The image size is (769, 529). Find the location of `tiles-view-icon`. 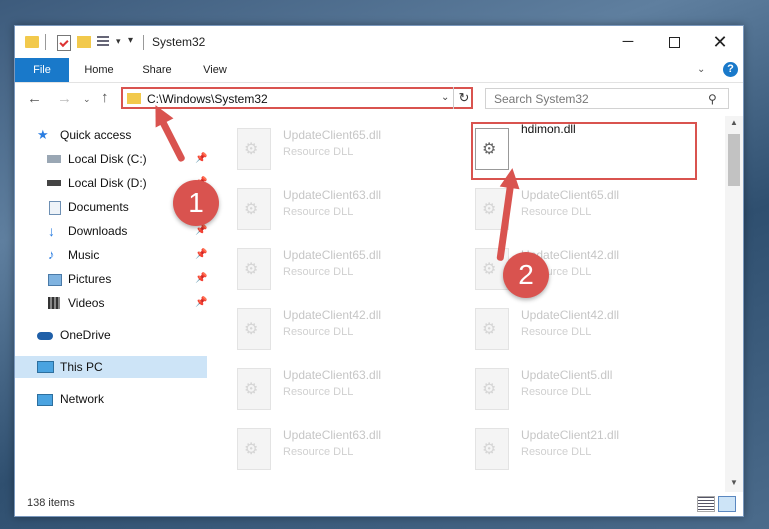

tiles-view-icon is located at coordinates (727, 504).